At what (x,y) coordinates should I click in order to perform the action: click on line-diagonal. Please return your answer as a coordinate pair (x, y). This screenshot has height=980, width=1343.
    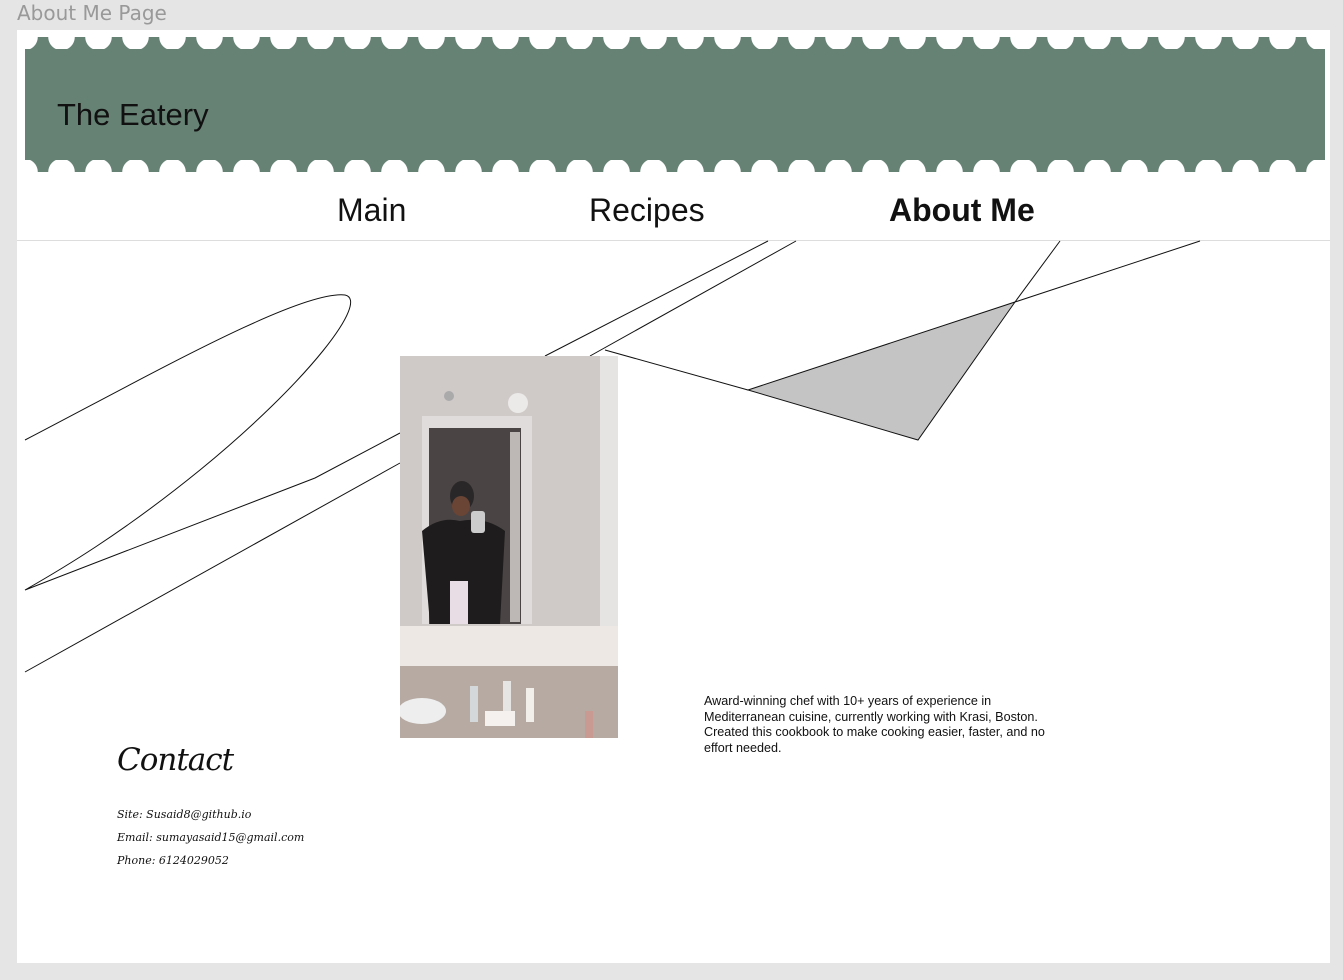
    Looking at the image, I should click on (212, 567).